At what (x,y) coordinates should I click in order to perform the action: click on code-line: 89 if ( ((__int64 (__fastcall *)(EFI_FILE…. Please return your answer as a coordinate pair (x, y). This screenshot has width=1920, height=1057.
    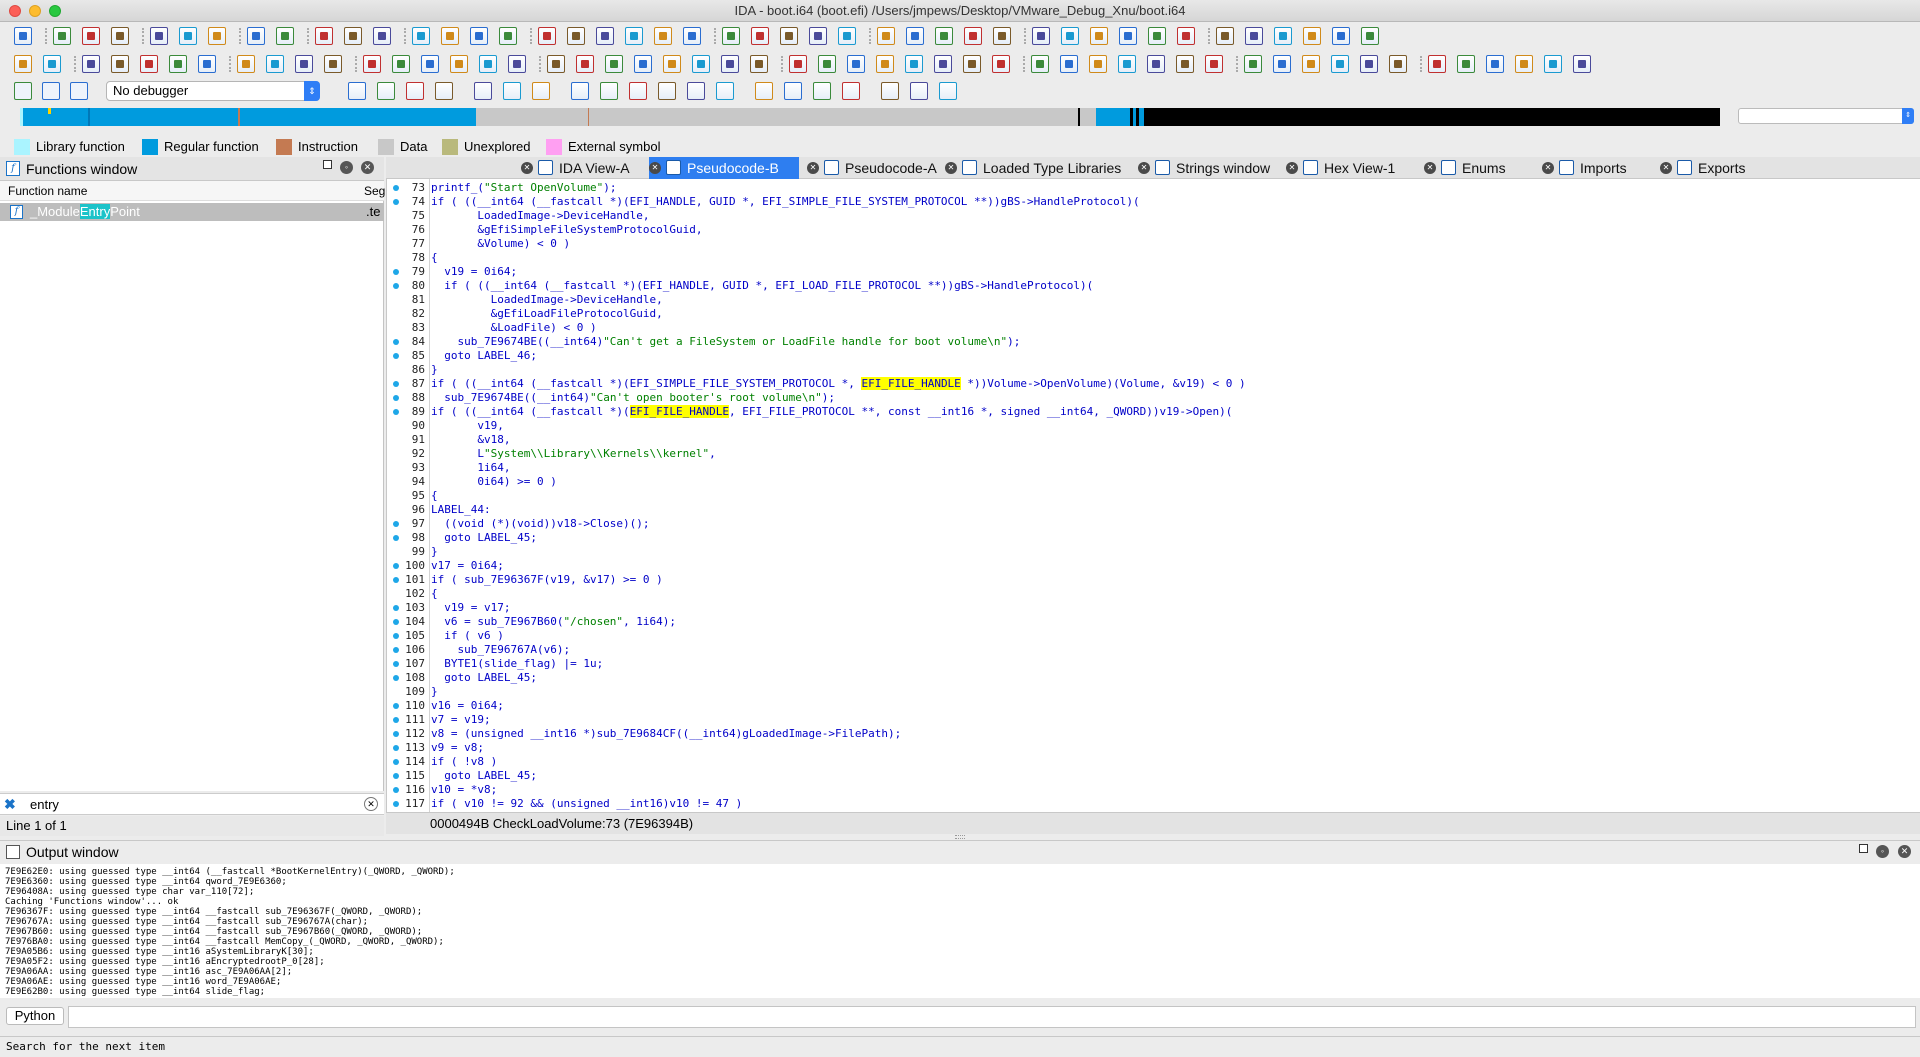
    Looking at the image, I should click on (1153, 412).